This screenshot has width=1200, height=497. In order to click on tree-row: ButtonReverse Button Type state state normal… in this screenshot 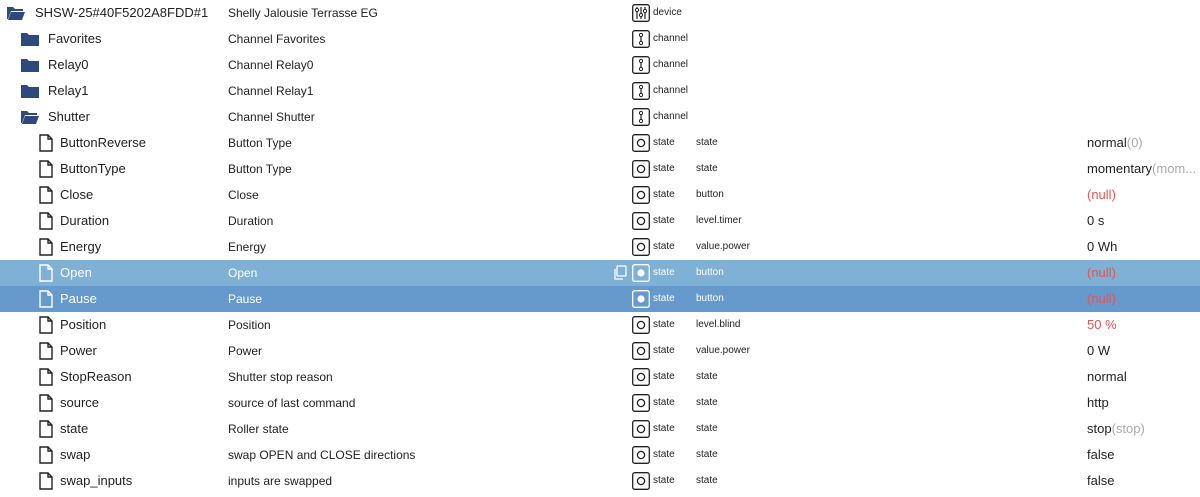, I will do `click(600, 143)`.